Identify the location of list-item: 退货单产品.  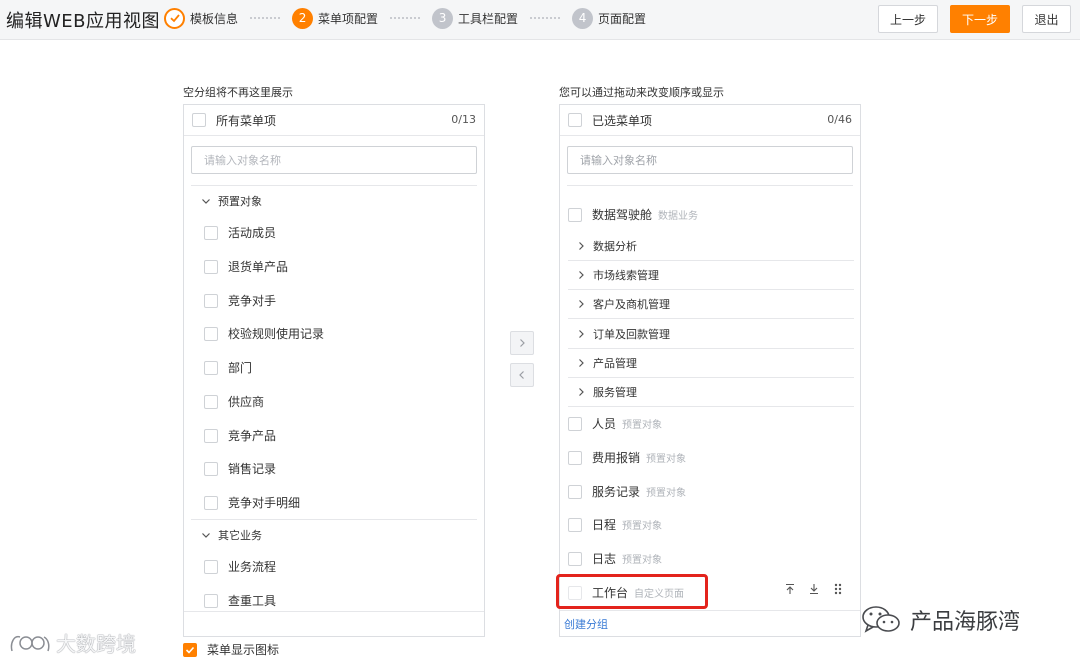
(246, 266).